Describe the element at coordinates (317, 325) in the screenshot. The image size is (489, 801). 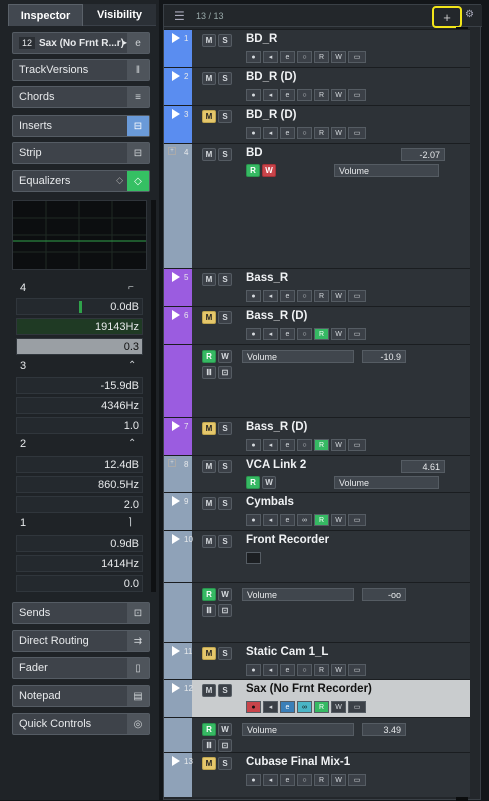
I see `track-row: 6 M S Bass_R (D) ● ◂ e ○ R W ▭` at that location.